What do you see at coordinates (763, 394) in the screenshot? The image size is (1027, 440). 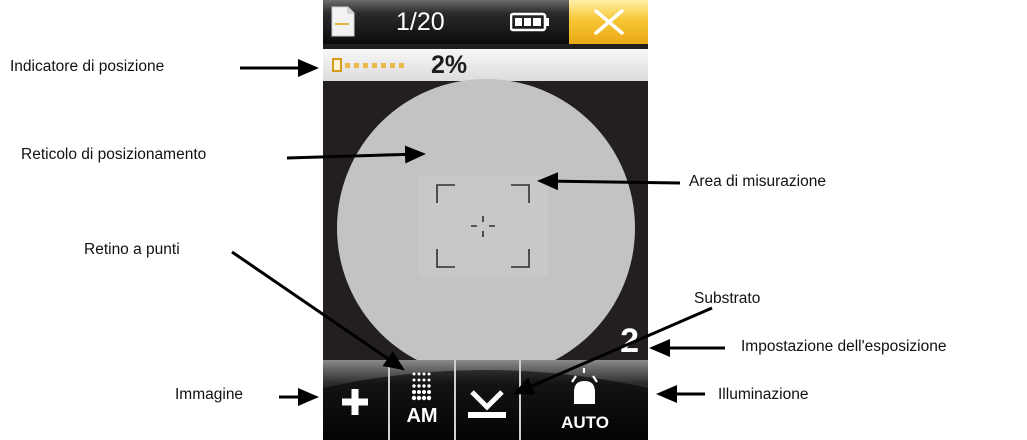 I see `label-illumination: Illuminazione` at bounding box center [763, 394].